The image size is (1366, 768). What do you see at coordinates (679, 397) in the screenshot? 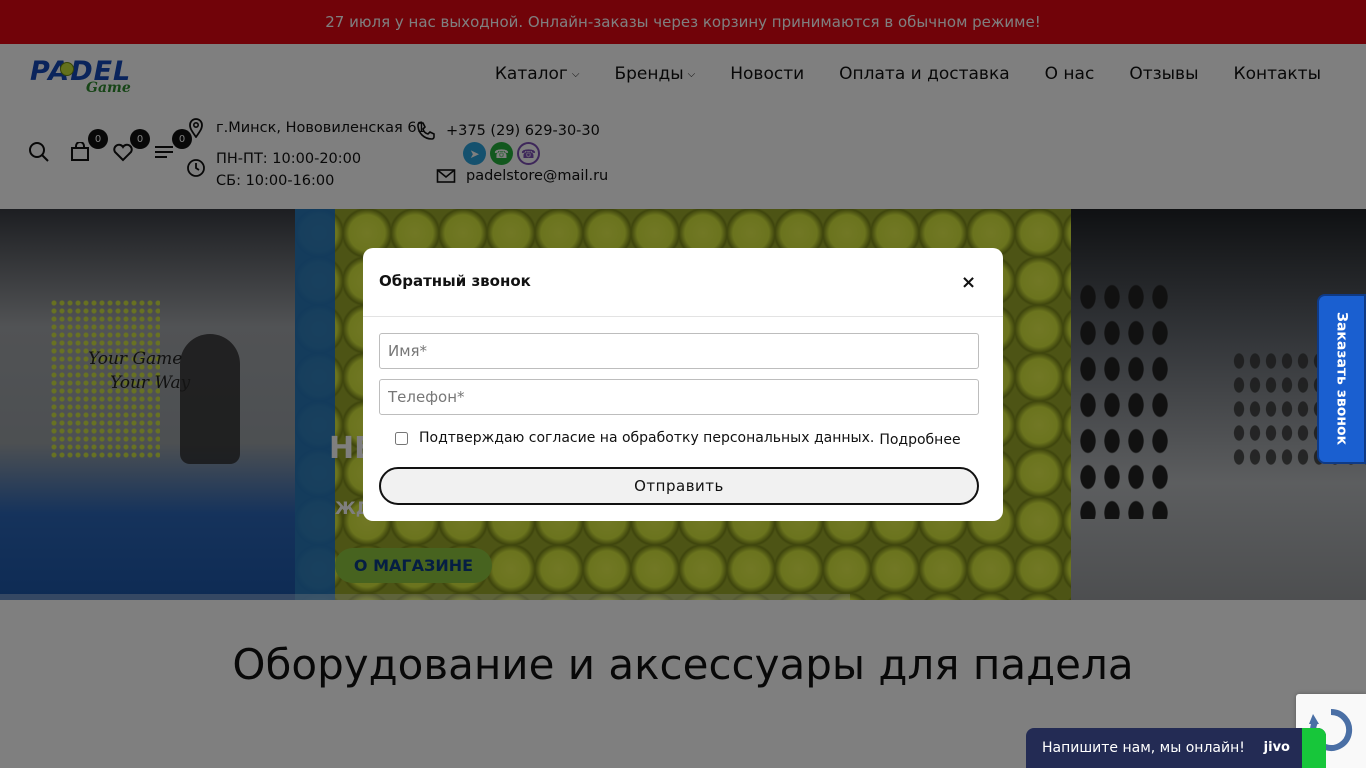
I see `phone-input` at bounding box center [679, 397].